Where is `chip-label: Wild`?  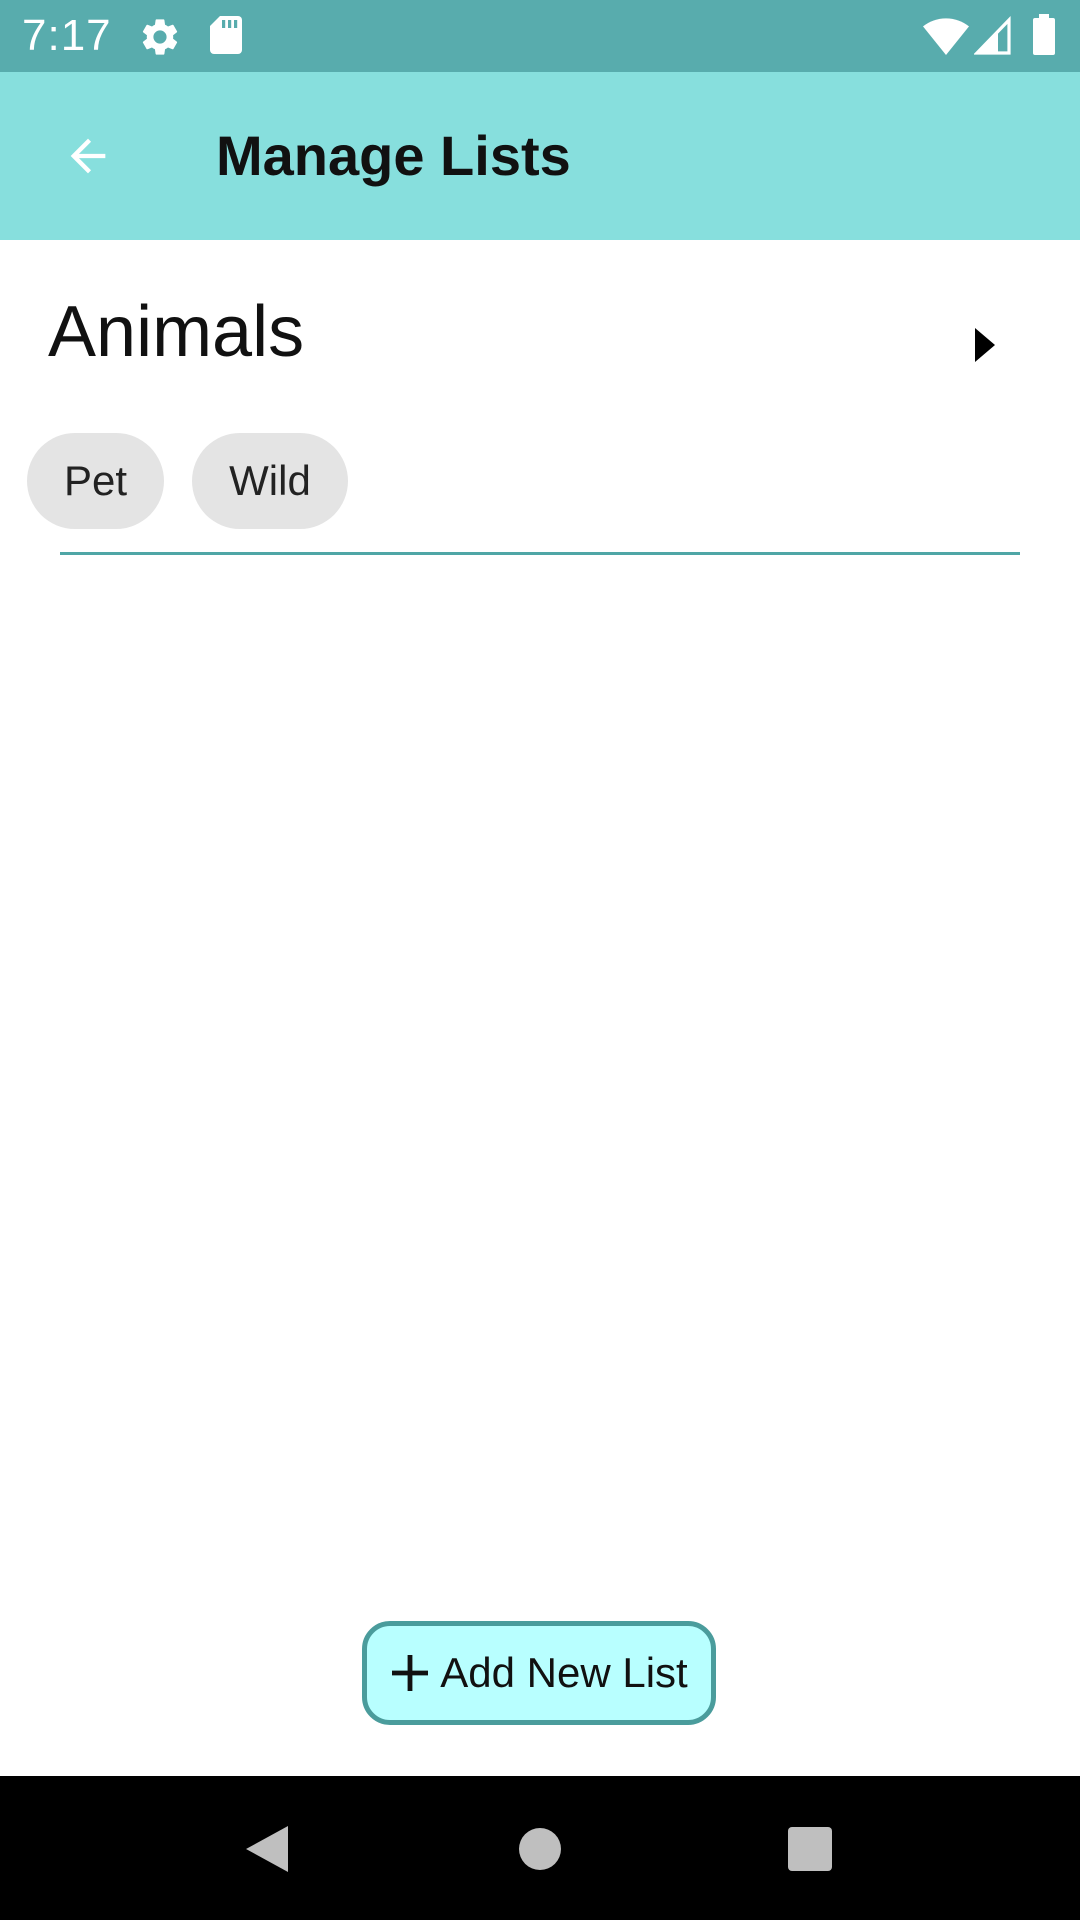
chip-label: Wild is located at coordinates (270, 480).